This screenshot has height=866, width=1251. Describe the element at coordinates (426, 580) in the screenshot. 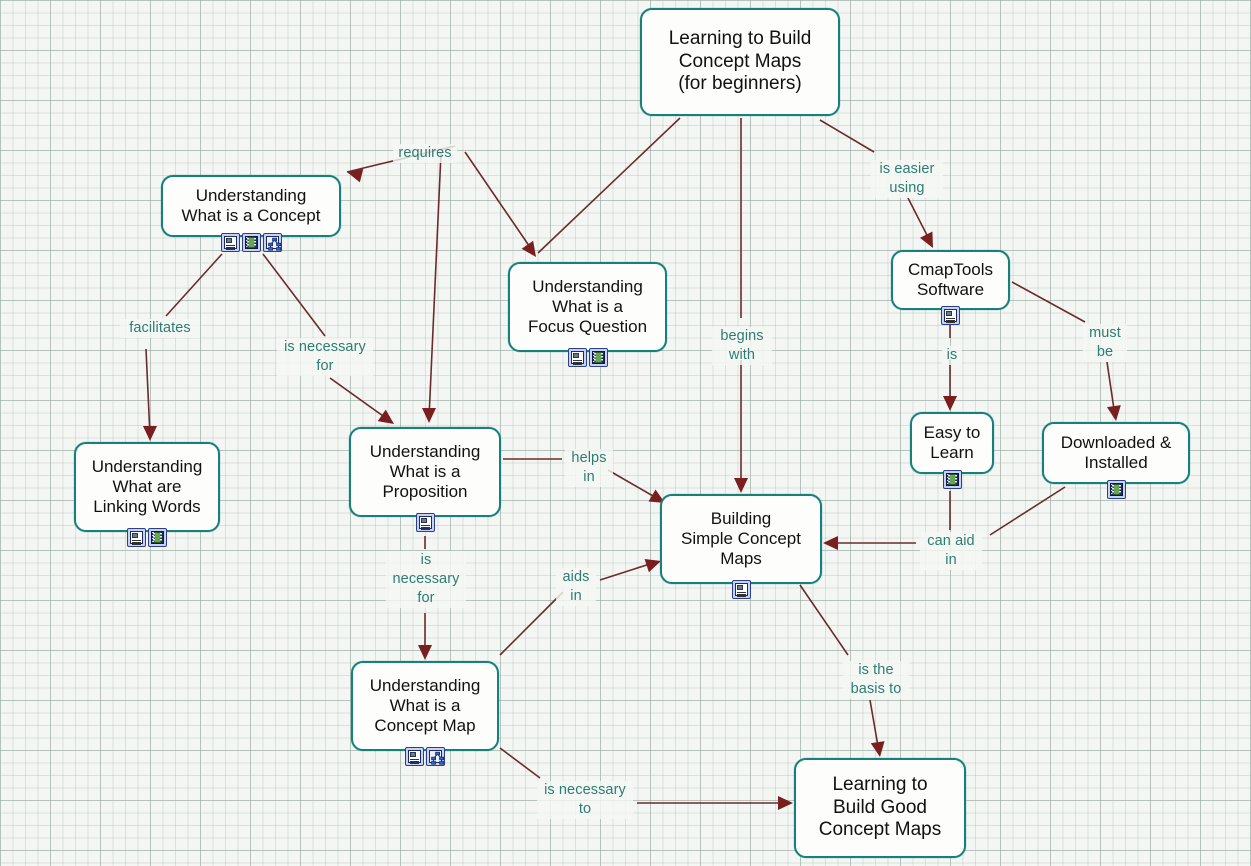

I see `link-label-prop-is-necessary-for-map: is necessary for` at that location.